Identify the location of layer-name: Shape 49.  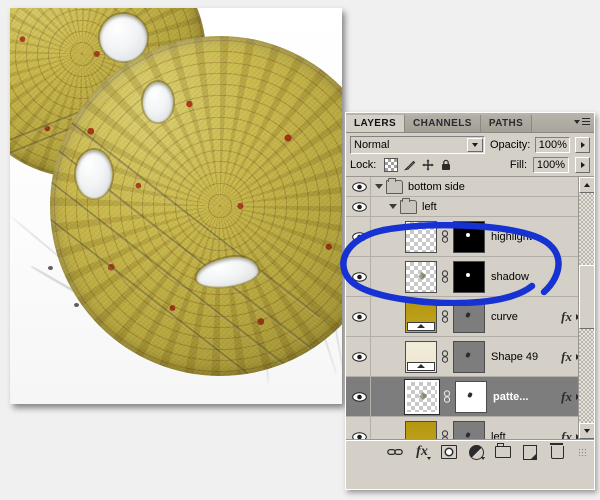
(526, 357).